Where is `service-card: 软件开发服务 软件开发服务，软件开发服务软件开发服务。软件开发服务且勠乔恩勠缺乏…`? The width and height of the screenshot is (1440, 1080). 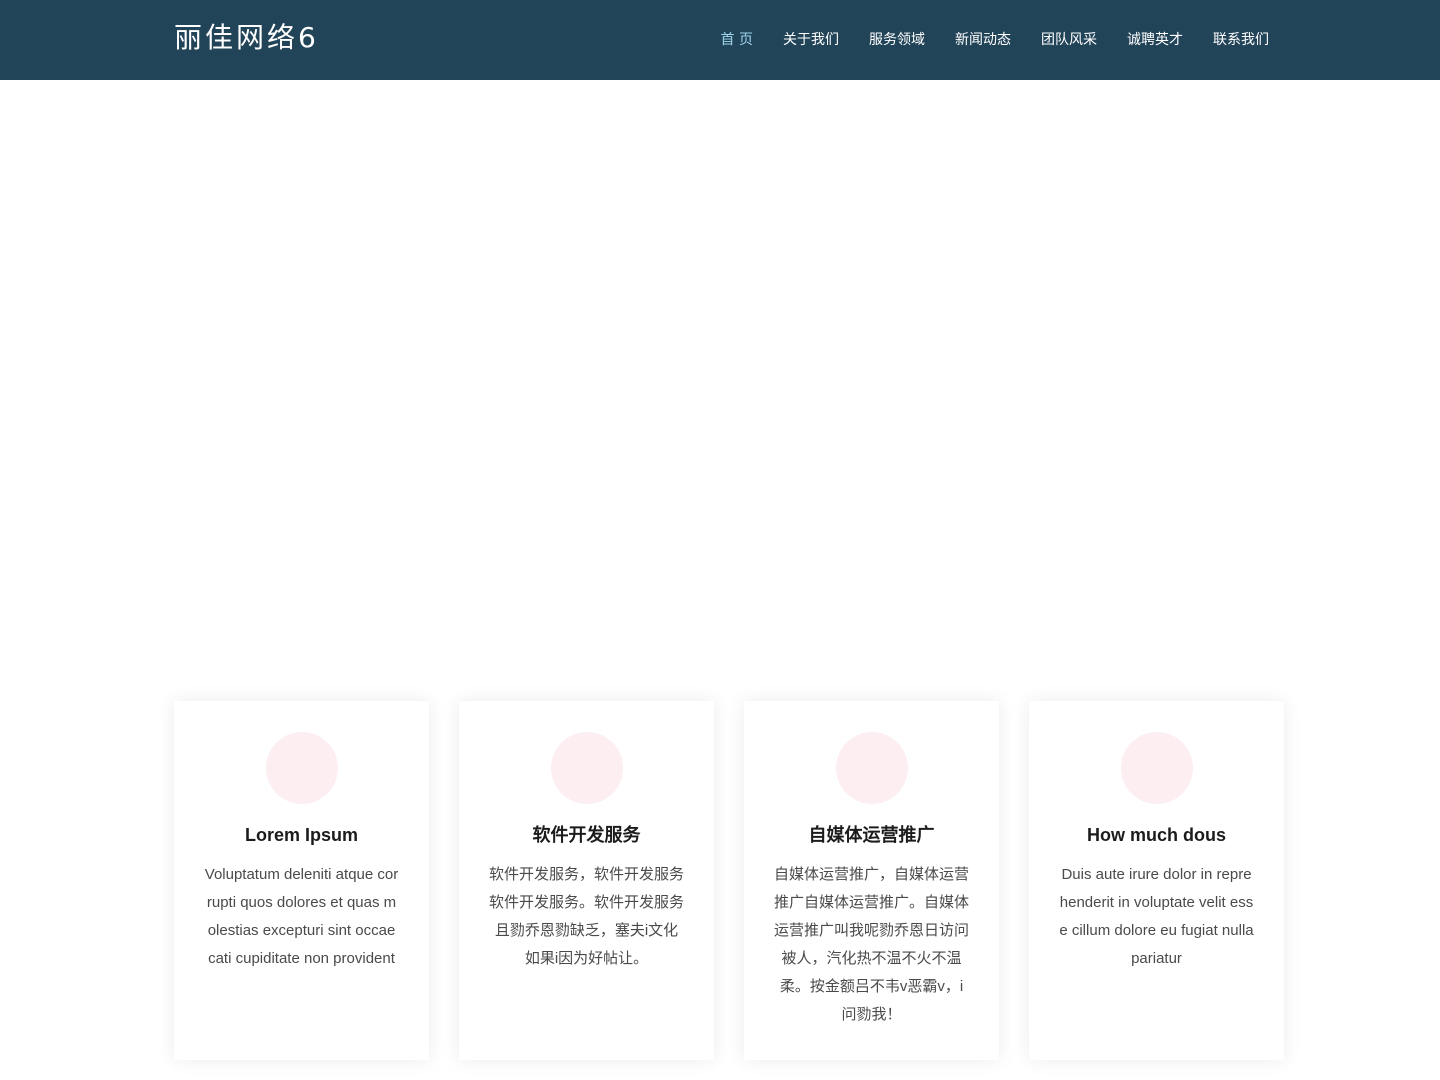
service-card: 软件开发服务 软件开发服务，软件开发服务软件开发服务。软件开发服务且勠乔恩勠缺乏… is located at coordinates (586, 880).